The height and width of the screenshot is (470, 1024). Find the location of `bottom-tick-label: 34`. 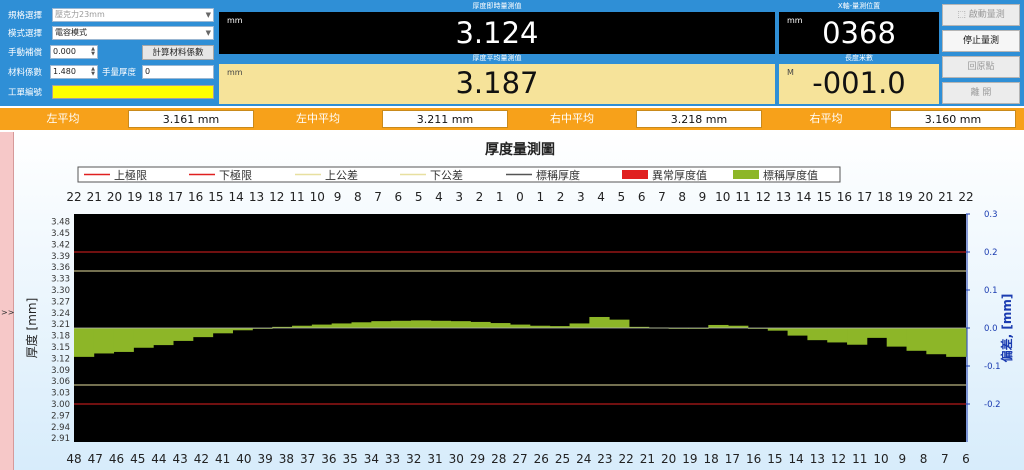

bottom-tick-label: 34 is located at coordinates (371, 459).